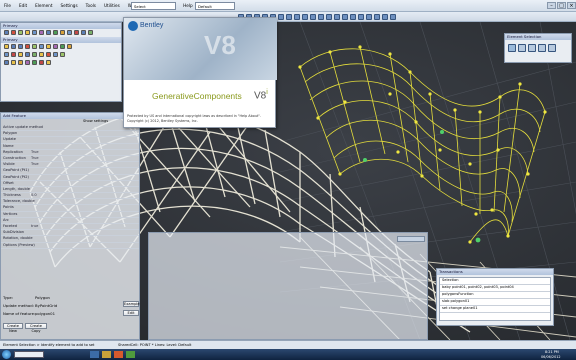 The image size is (576, 360). What do you see at coordinates (91, 5) in the screenshot?
I see `menu-tools: Tools` at bounding box center [91, 5].